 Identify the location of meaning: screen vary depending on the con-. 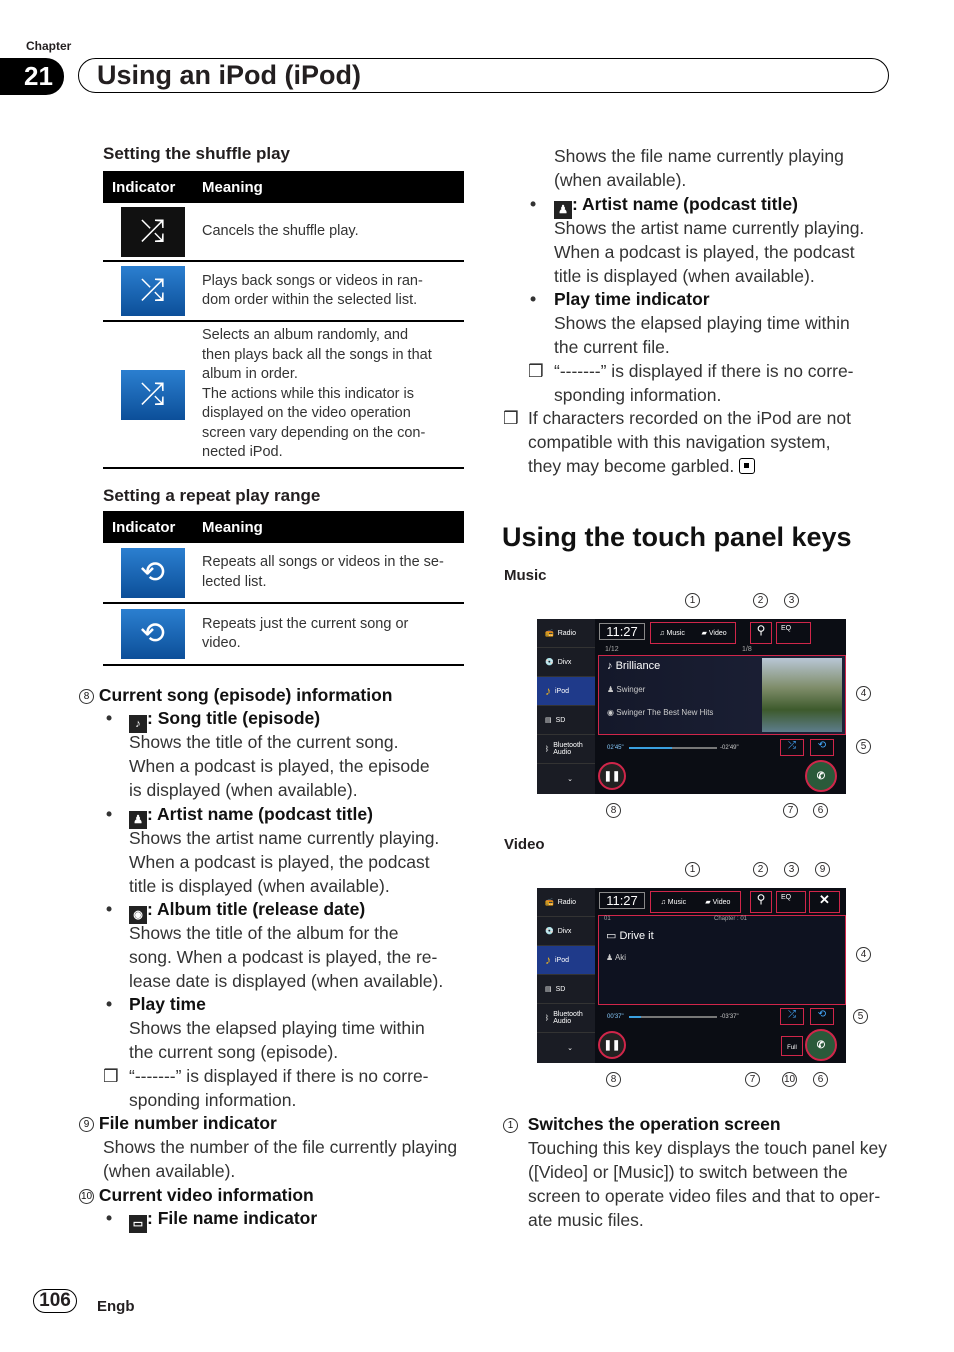
(314, 432).